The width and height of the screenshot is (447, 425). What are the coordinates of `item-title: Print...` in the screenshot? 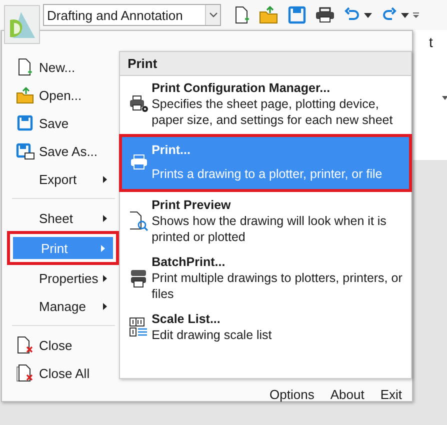 It's located at (172, 150).